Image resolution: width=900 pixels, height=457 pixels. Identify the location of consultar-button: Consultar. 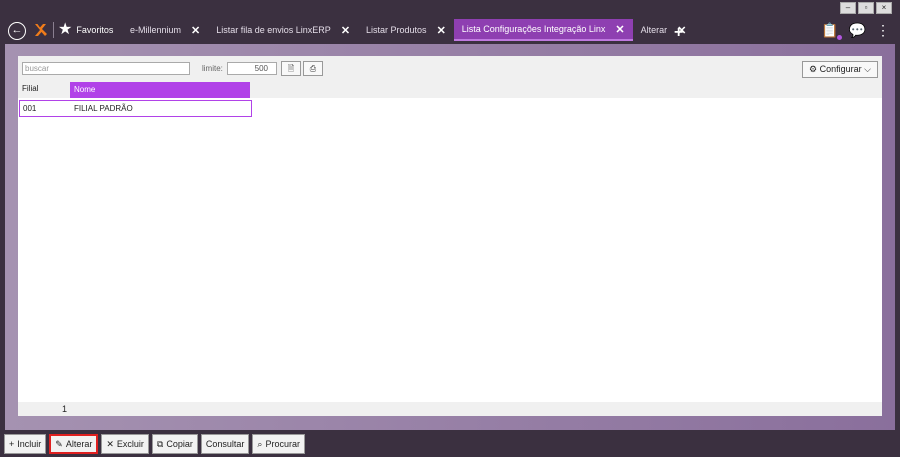
(225, 444).